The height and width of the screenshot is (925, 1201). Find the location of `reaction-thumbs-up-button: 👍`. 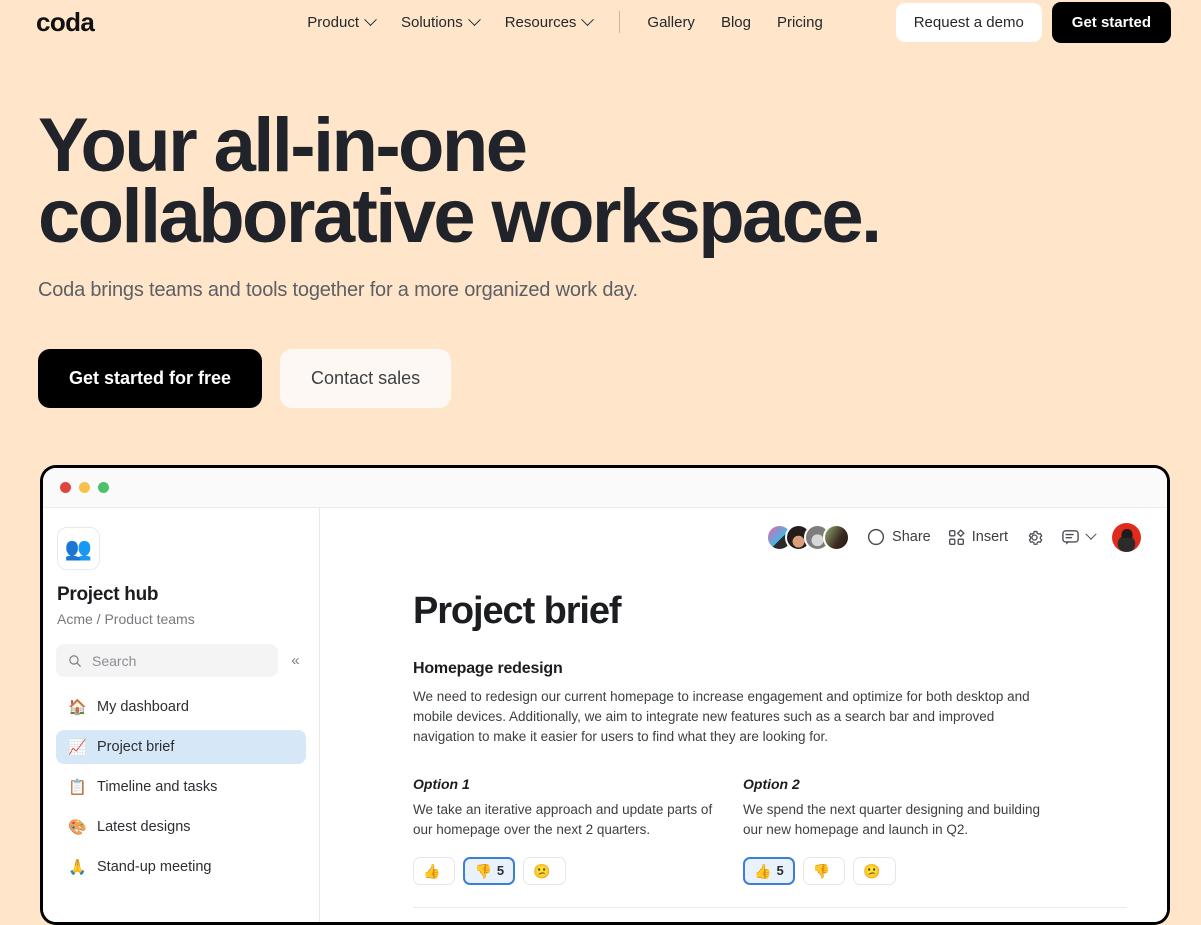

reaction-thumbs-up-button: 👍 is located at coordinates (434, 870).